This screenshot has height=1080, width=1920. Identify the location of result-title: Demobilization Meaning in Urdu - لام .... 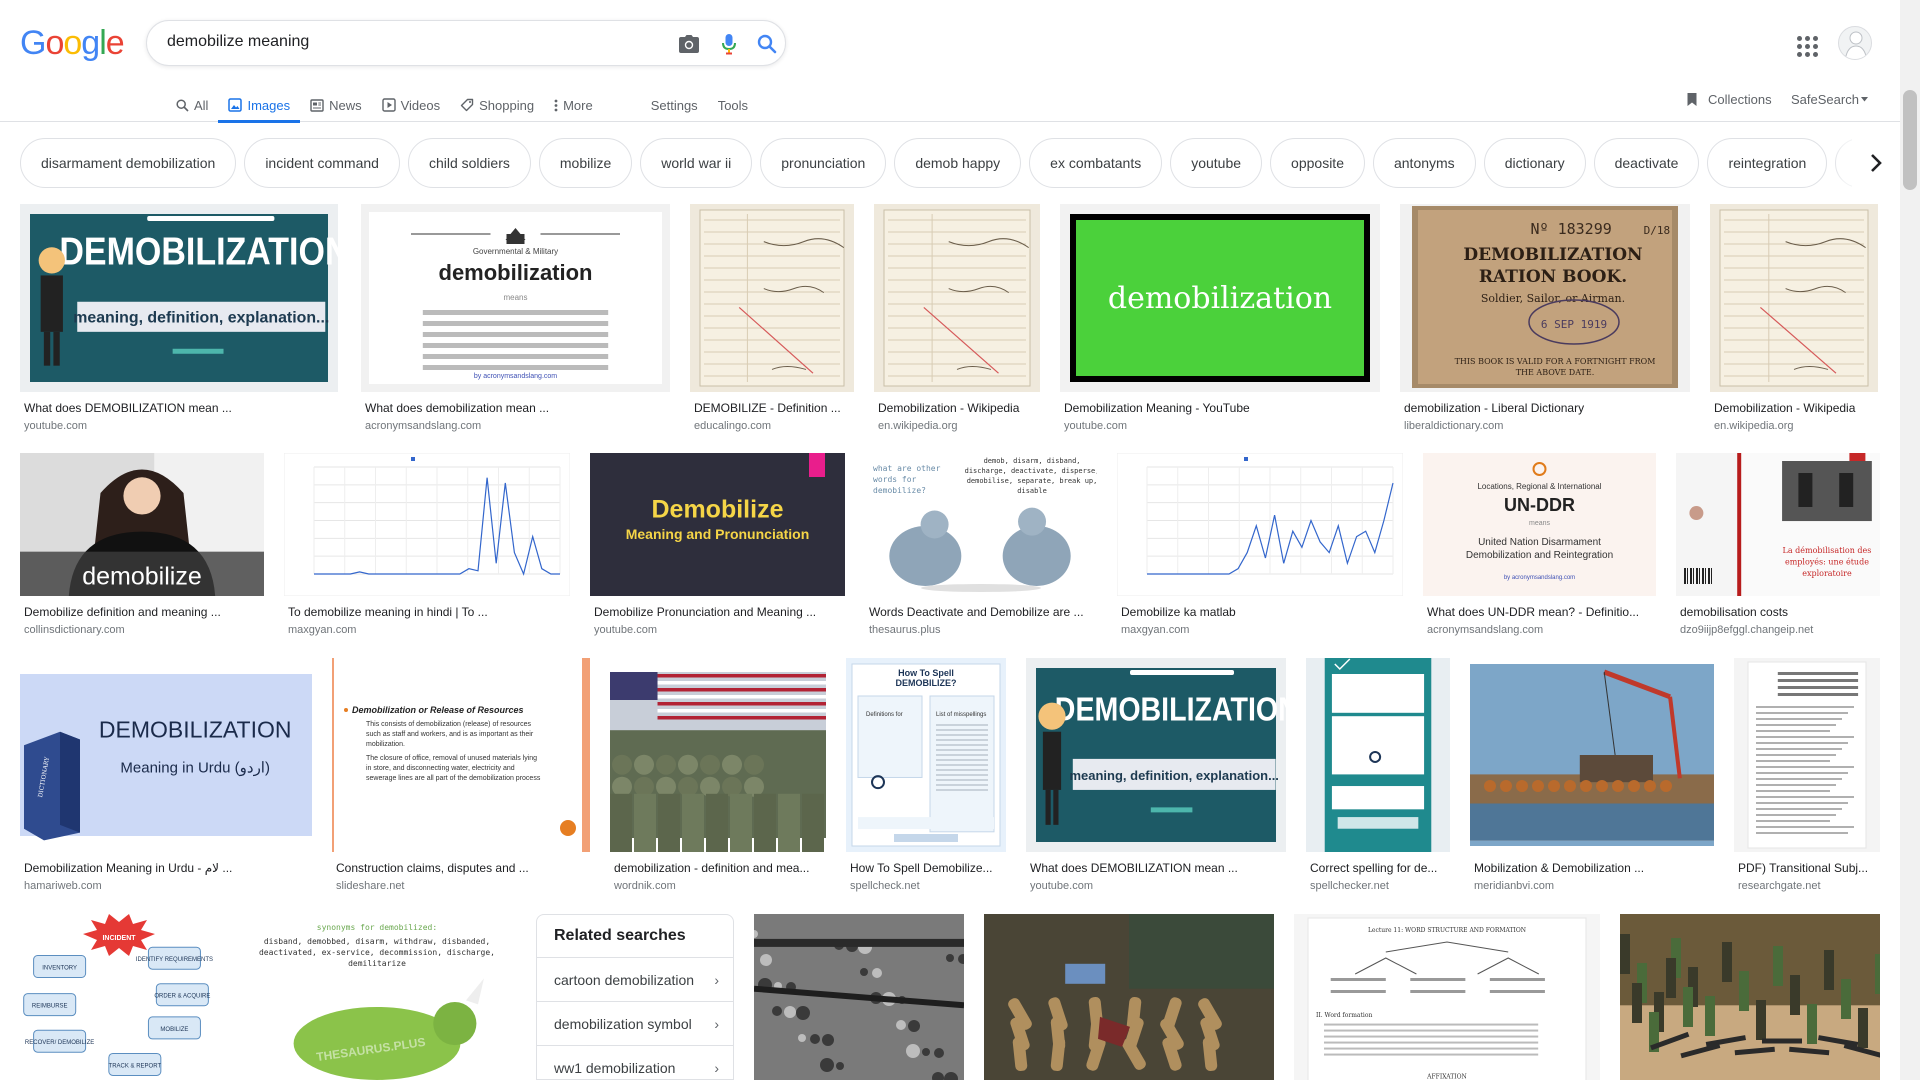
(166, 868).